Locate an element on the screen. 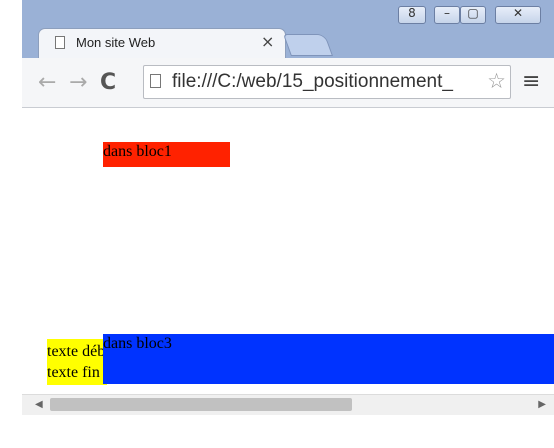 This screenshot has width=554, height=448. user-icon: 8 is located at coordinates (412, 13).